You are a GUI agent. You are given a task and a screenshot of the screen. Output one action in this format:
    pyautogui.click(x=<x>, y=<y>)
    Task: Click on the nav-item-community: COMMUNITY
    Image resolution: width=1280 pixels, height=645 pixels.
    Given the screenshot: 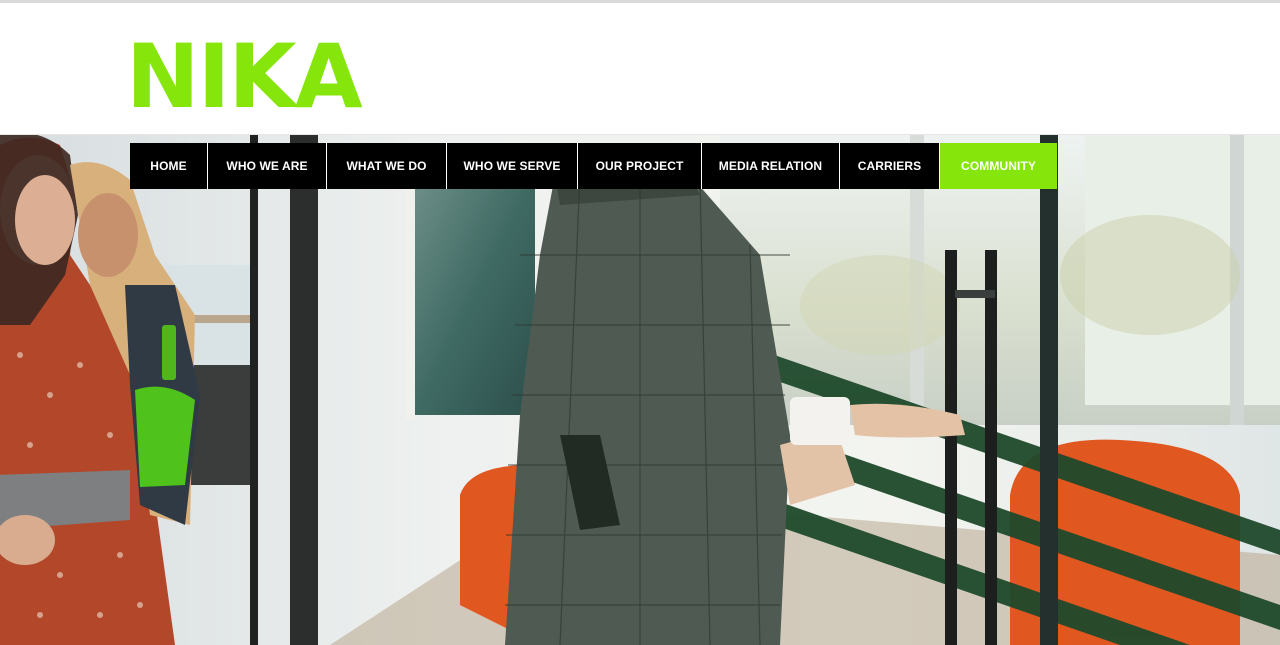 What is the action you would take?
    pyautogui.click(x=998, y=166)
    